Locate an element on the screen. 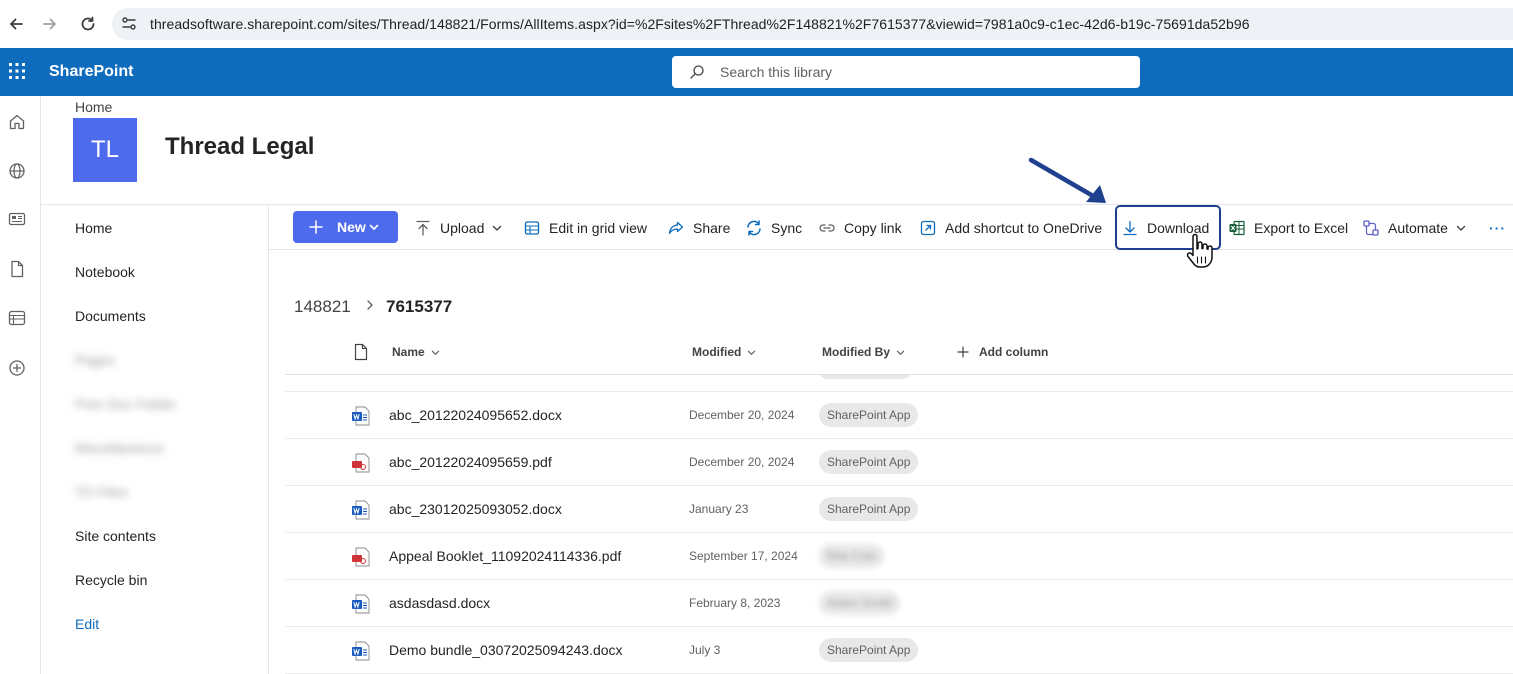 The image size is (1513, 674). nav-item-redacted: TO Files is located at coordinates (101, 492).